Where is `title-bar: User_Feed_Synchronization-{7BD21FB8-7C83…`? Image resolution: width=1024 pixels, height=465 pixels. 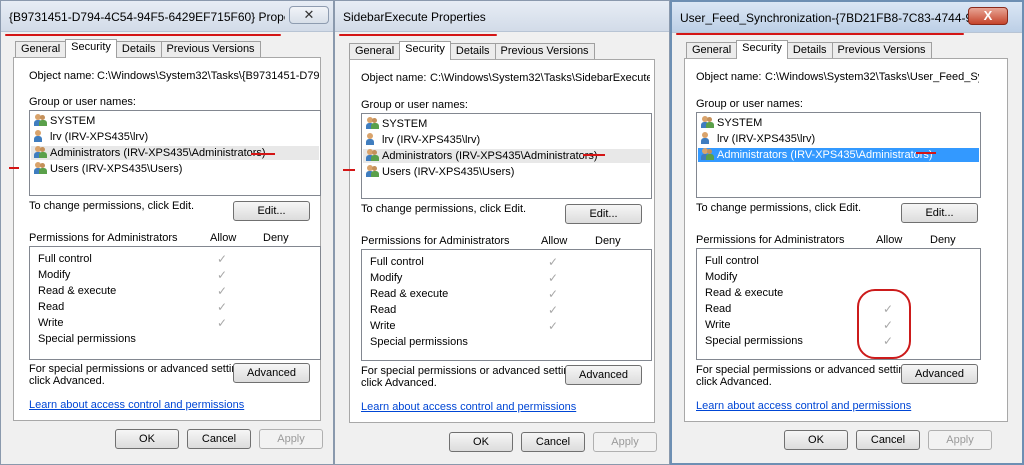 title-bar: User_Feed_Synchronization-{7BD21FB8-7C83… is located at coordinates (847, 17).